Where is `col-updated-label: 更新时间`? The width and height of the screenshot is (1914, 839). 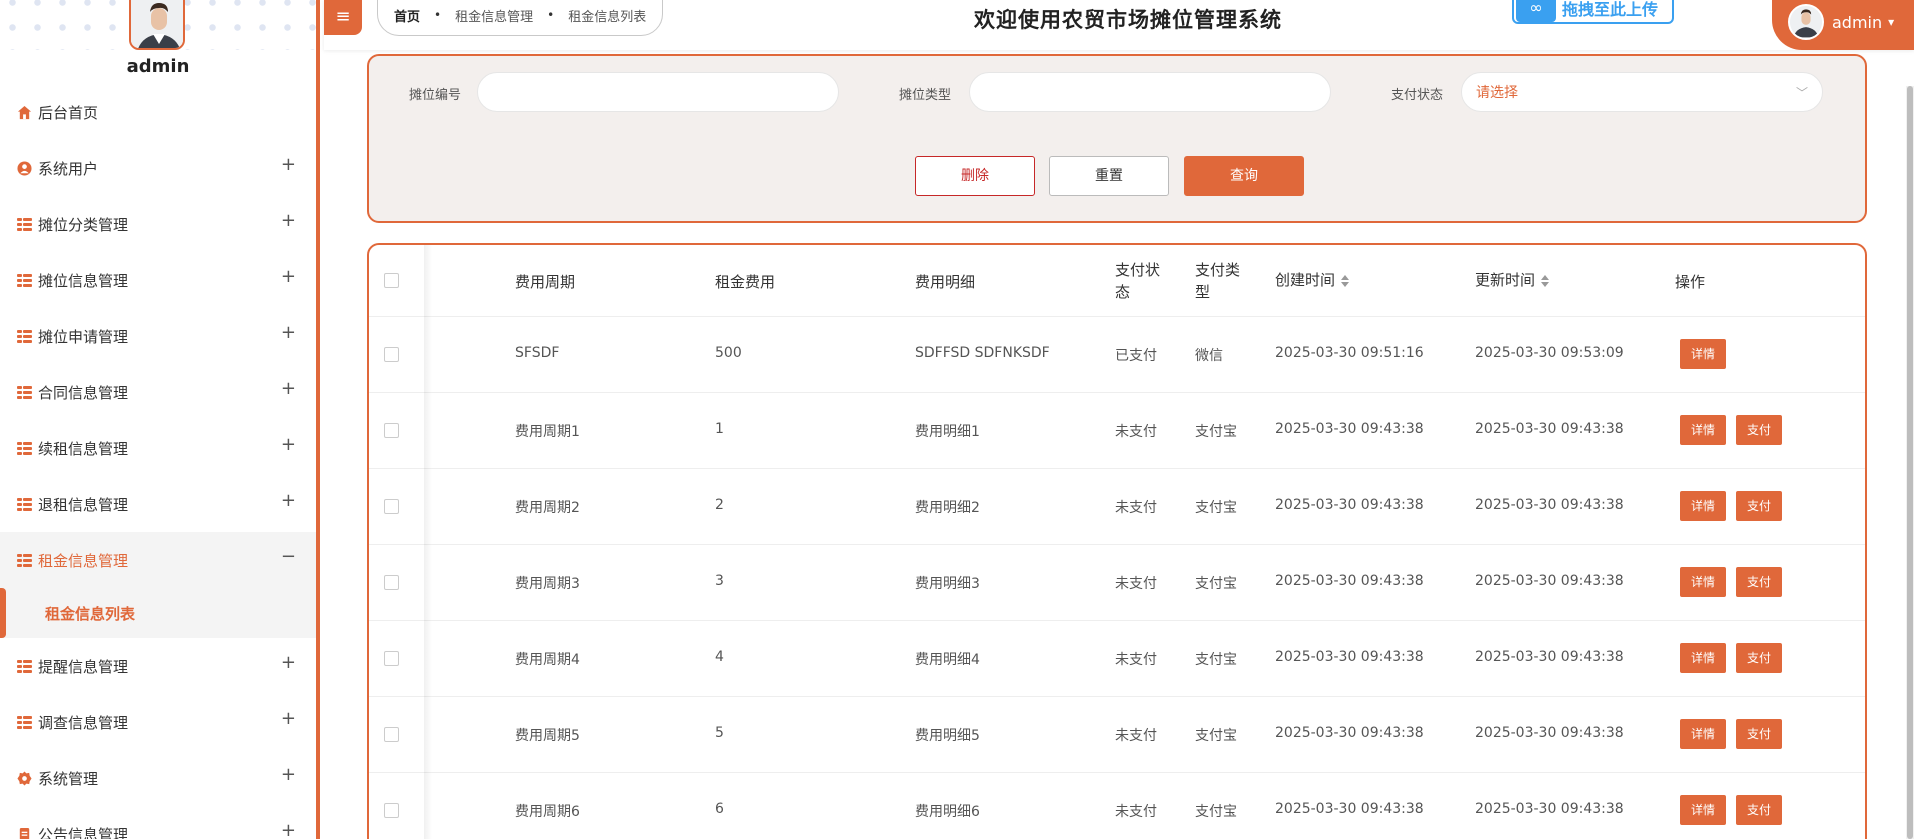 col-updated-label: 更新时间 is located at coordinates (1505, 280).